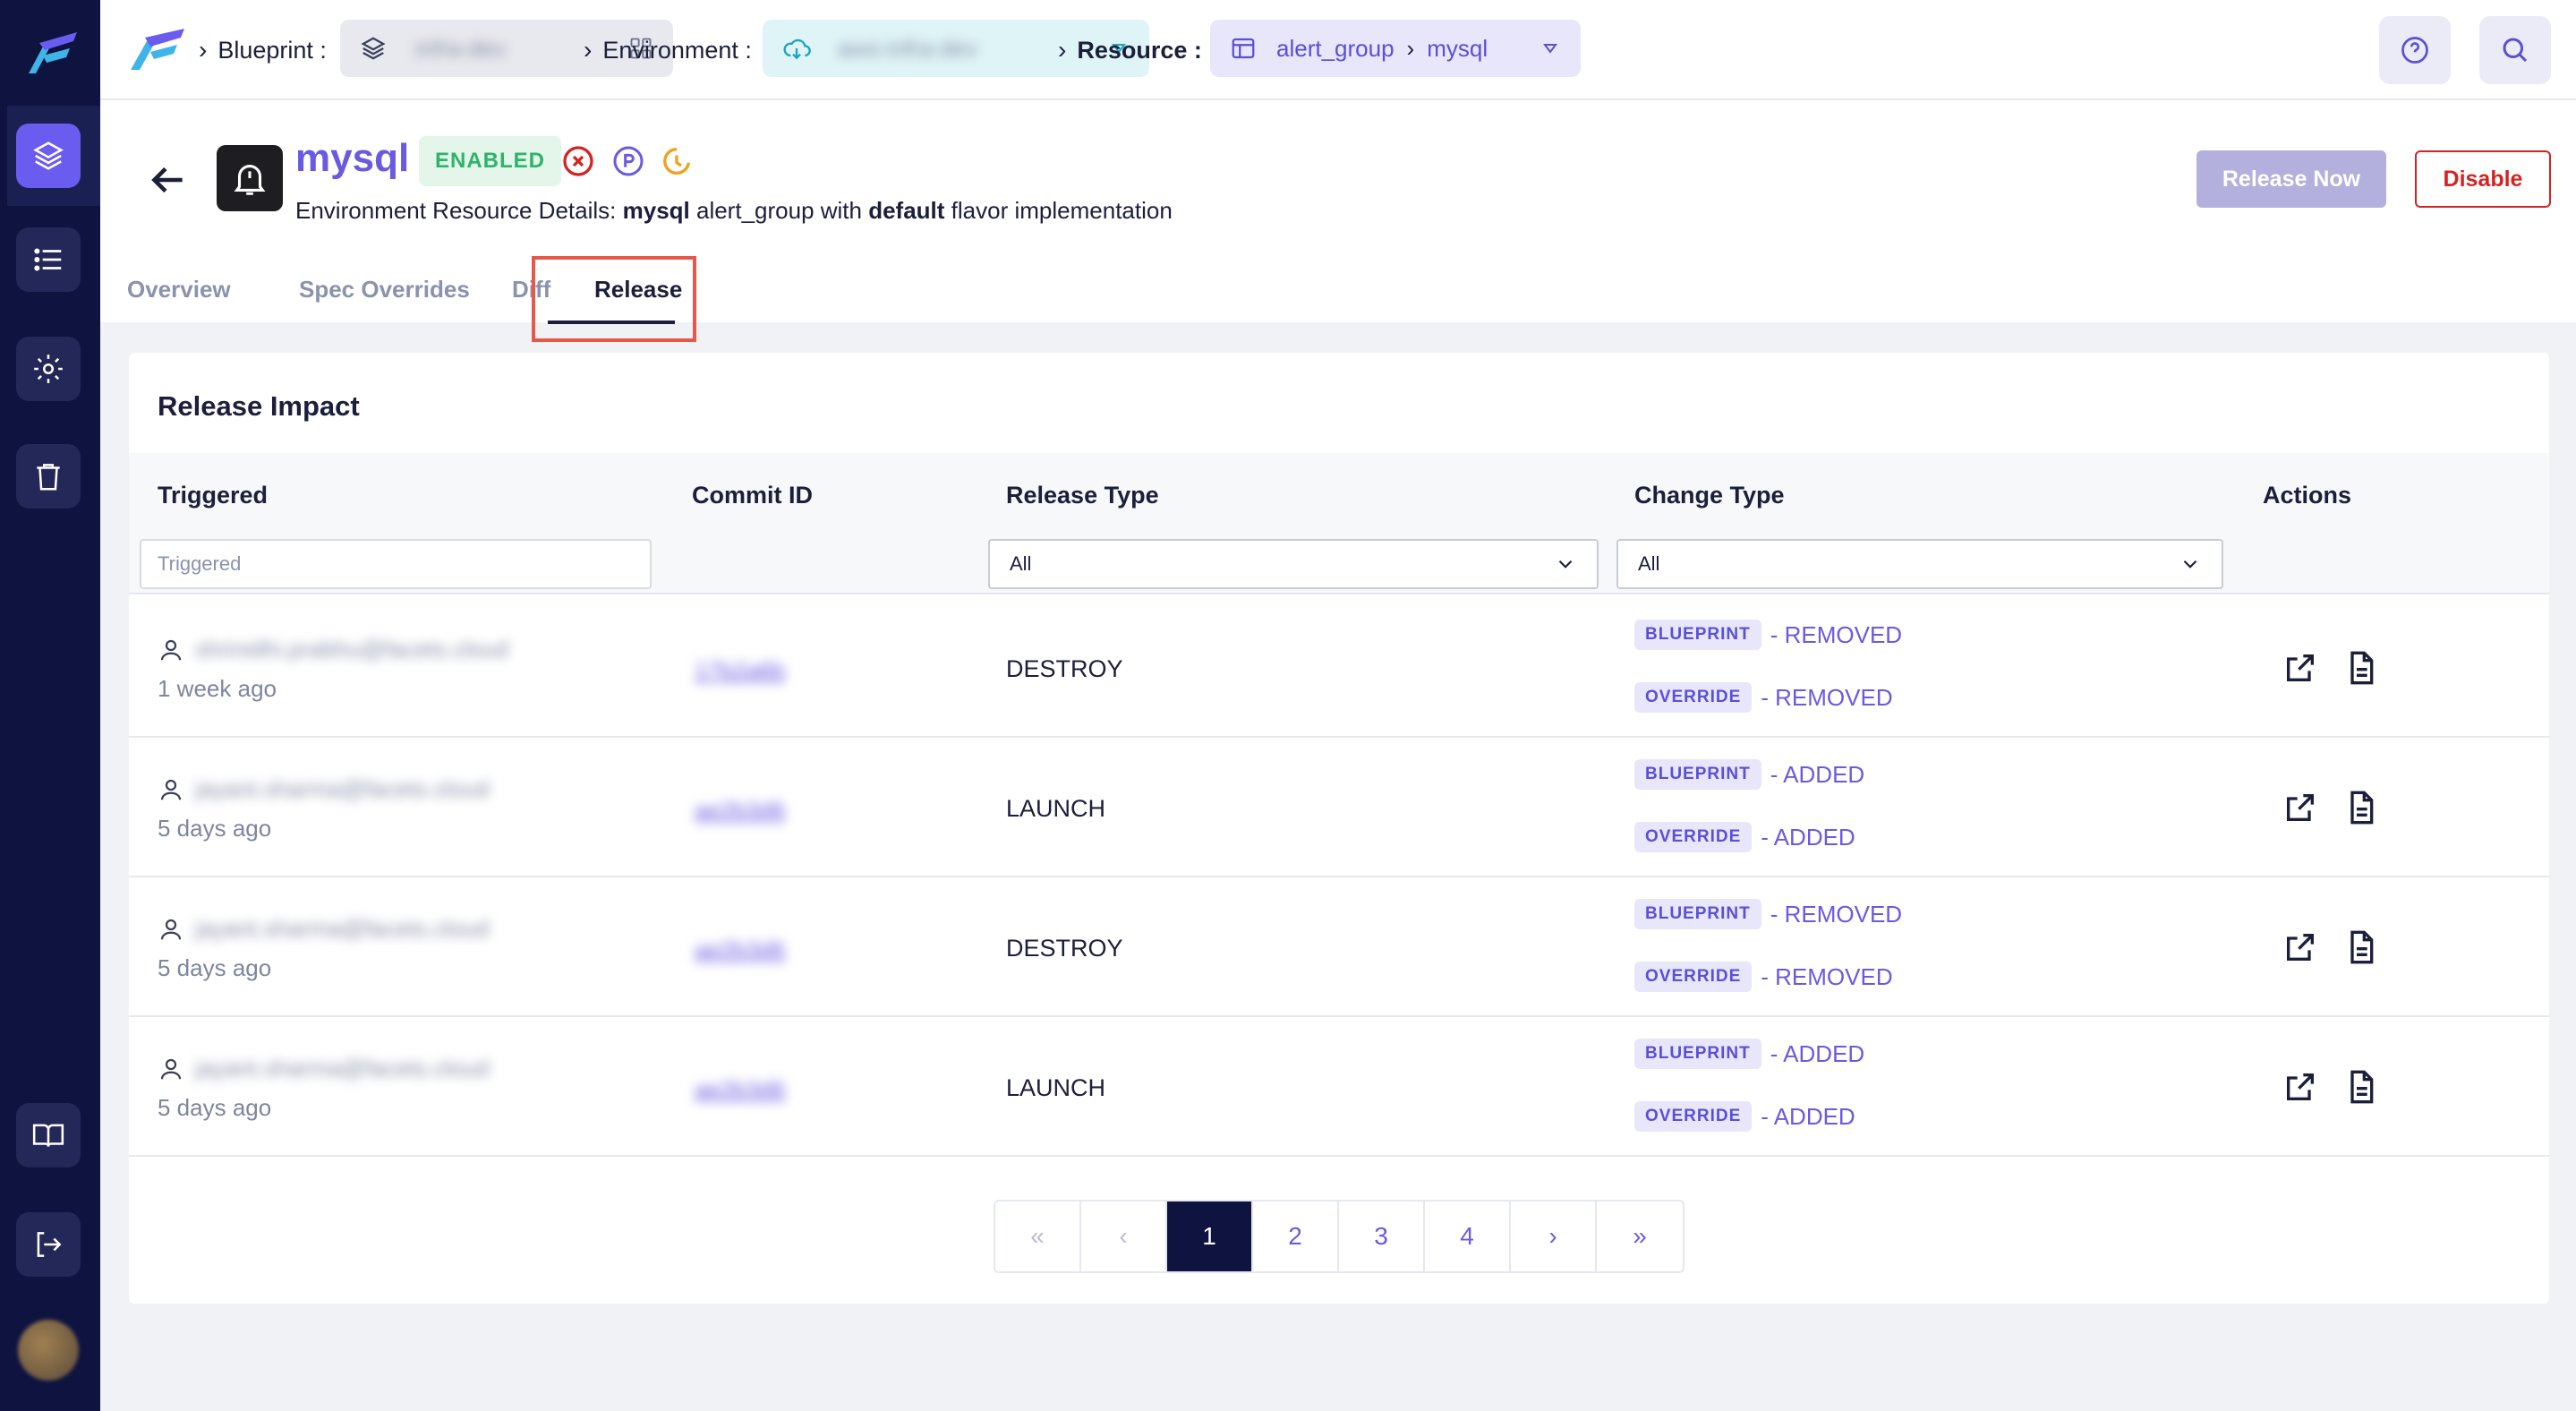 This screenshot has height=1411, width=2576. What do you see at coordinates (213, 495) in the screenshot?
I see `column-header-triggered: Triggered` at bounding box center [213, 495].